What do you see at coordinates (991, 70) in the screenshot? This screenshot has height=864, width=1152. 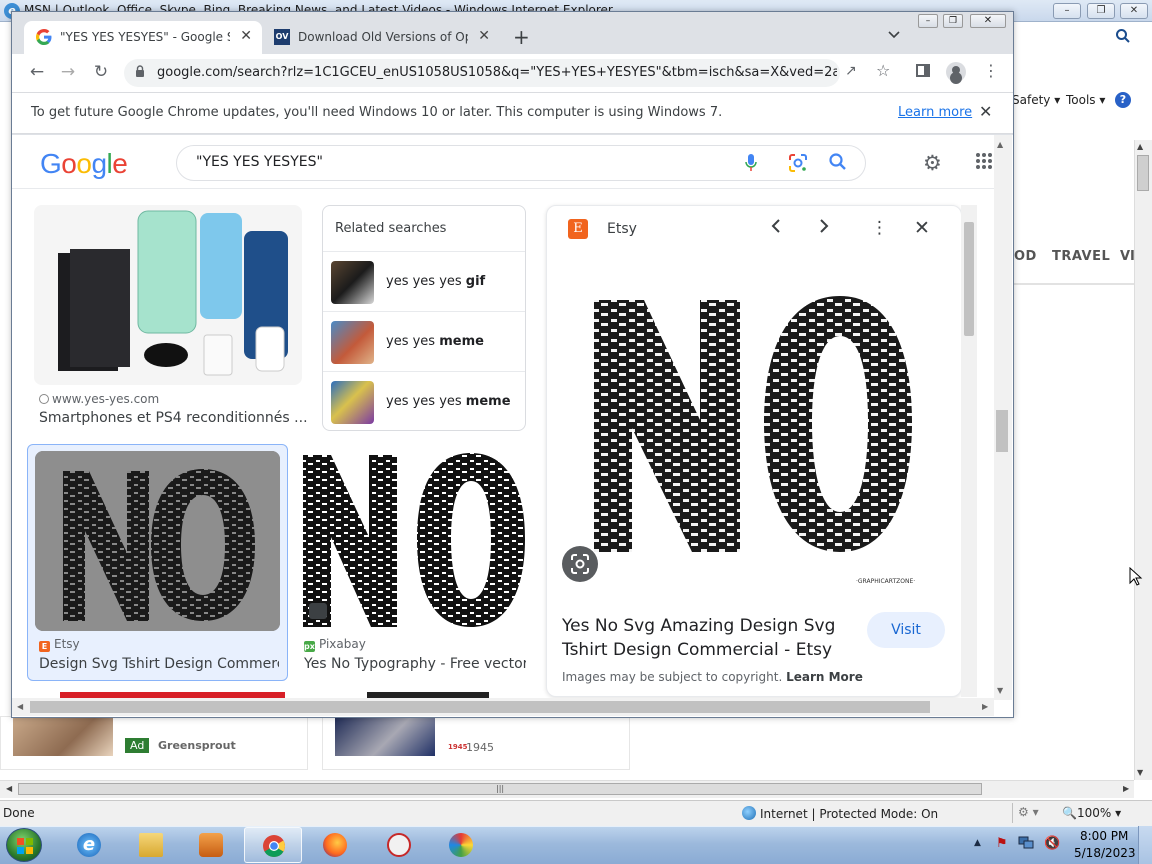 I see `chrome-menu-icon: ⋮` at bounding box center [991, 70].